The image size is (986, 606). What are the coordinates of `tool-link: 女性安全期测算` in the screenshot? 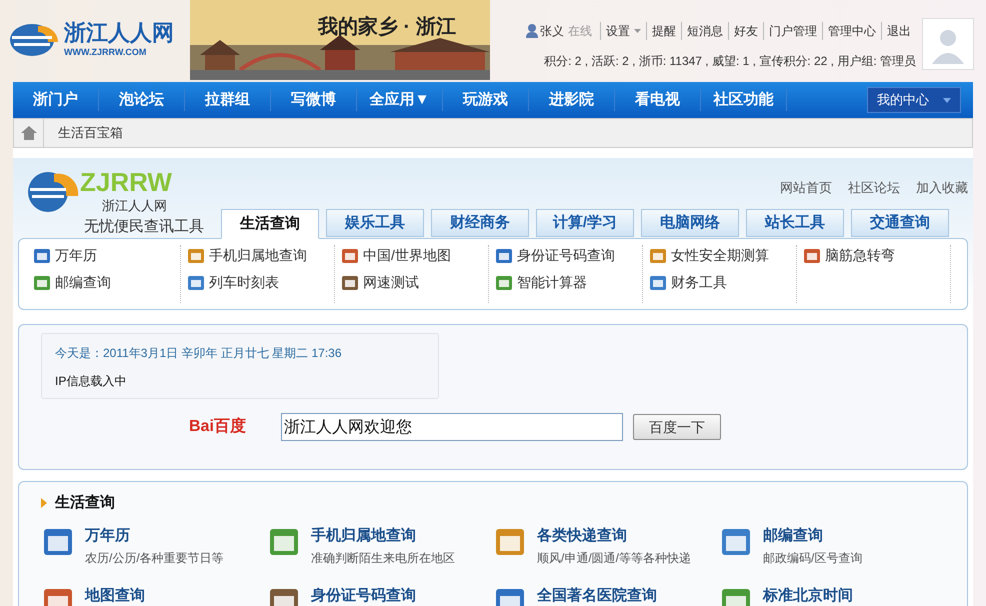 It's located at (722, 255).